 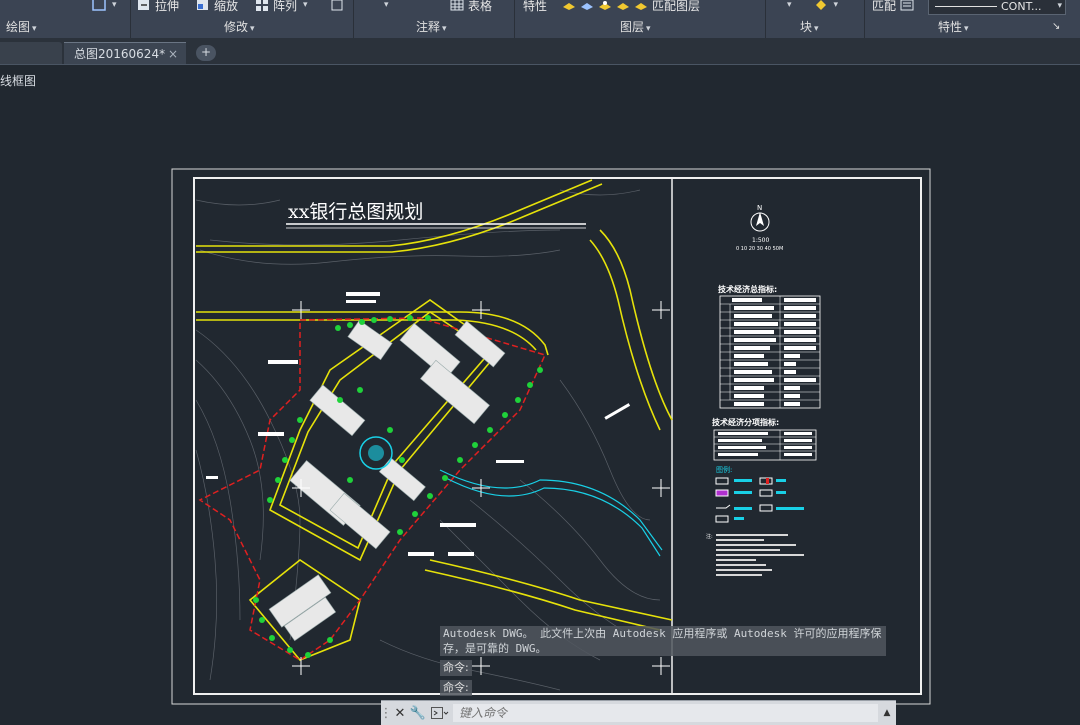 What do you see at coordinates (665, 713) in the screenshot?
I see `command-input` at bounding box center [665, 713].